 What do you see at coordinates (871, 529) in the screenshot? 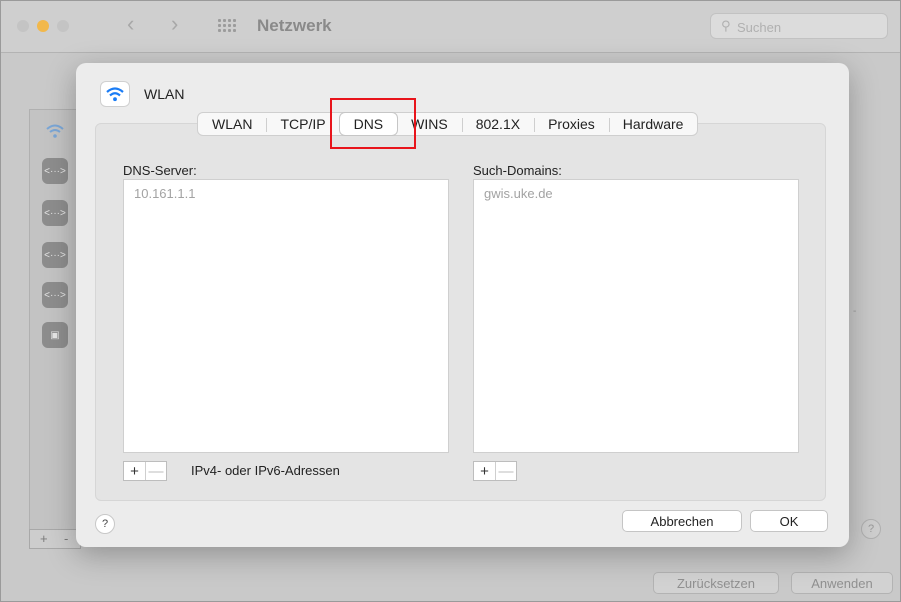
I see `window-help-button: ?` at bounding box center [871, 529].